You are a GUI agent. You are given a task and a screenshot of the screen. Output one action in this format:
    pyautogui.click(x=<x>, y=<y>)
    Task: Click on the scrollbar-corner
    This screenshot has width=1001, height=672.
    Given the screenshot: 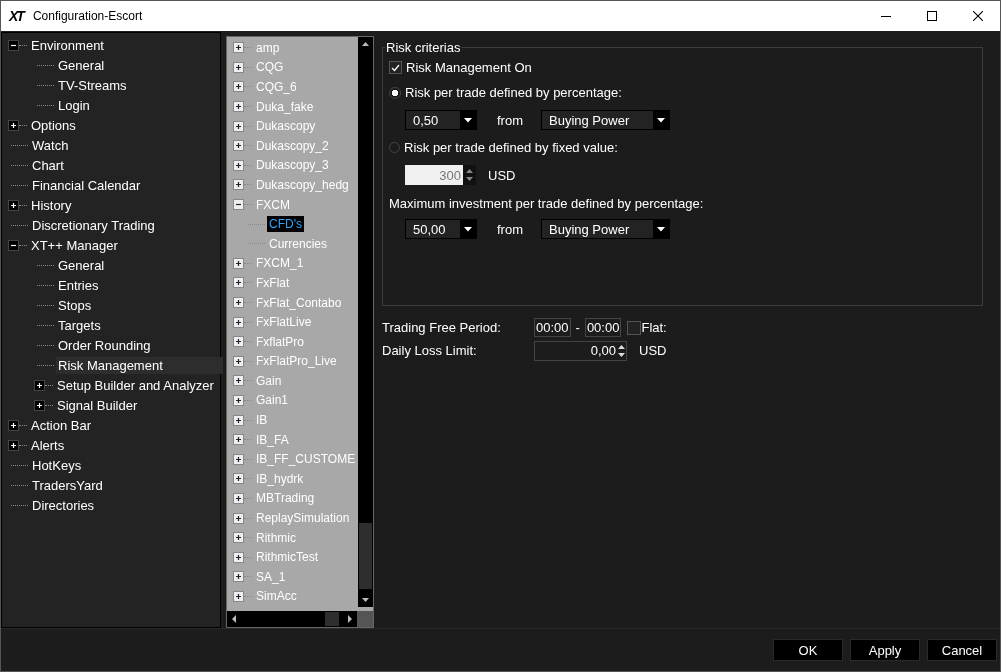 What is the action you would take?
    pyautogui.click(x=365, y=619)
    